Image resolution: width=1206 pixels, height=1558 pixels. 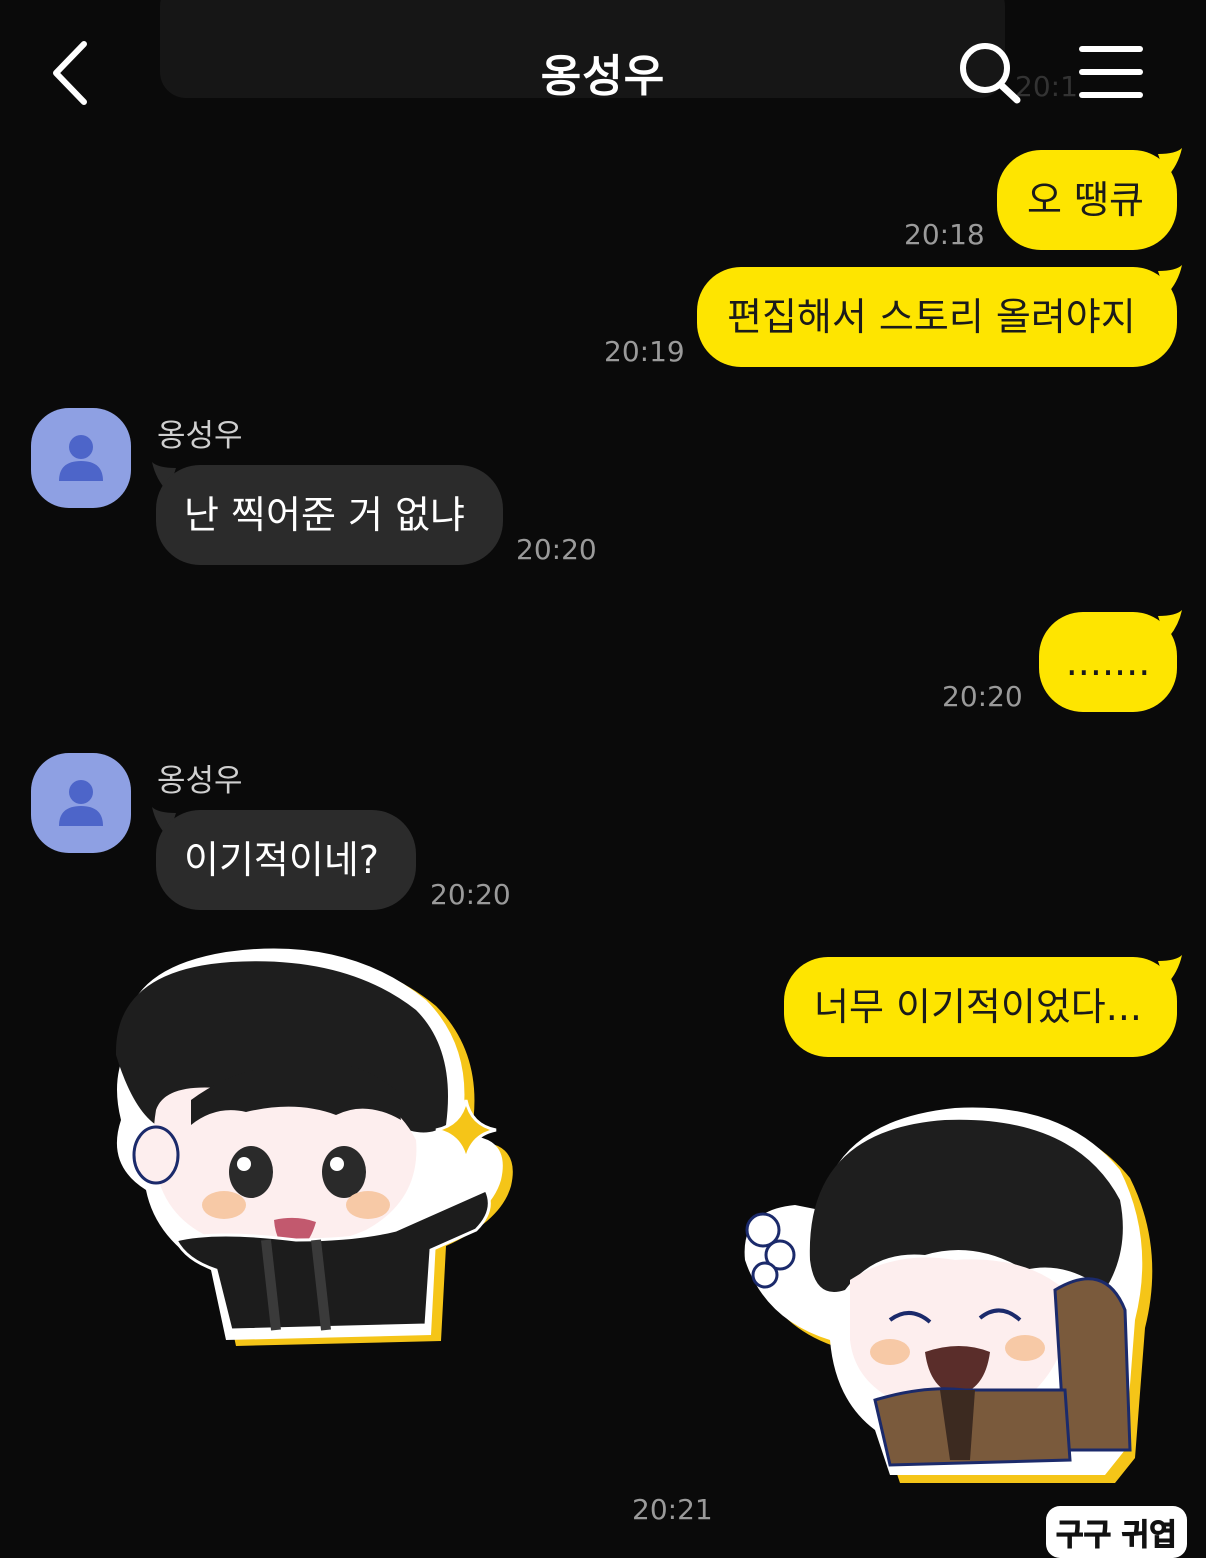 I want to click on their-message-bubble: 난 찍어준 거 없냐, so click(x=329, y=515).